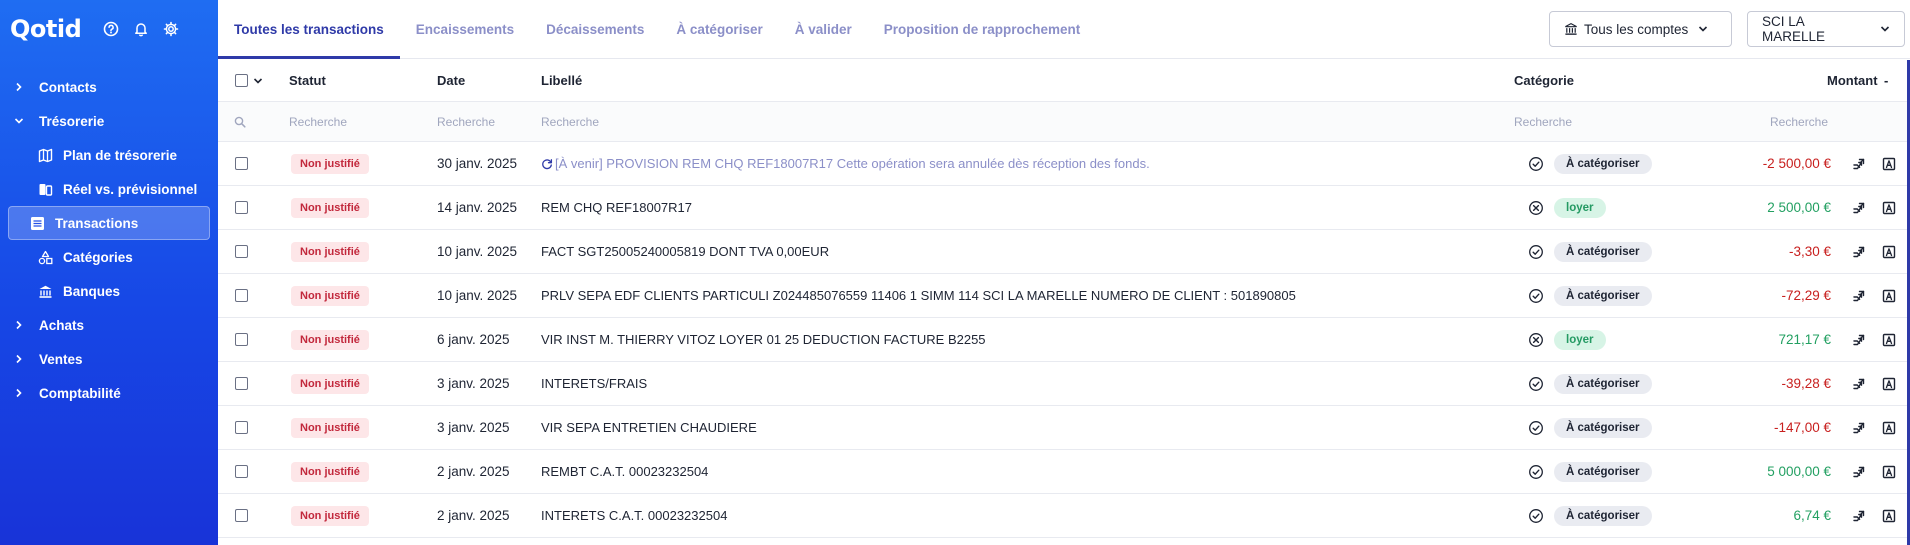 Image resolution: width=1910 pixels, height=545 pixels. Describe the element at coordinates (982, 29) in the screenshot. I see `tab-proposition-de-rapprochement: Proposition de rapprochement` at that location.